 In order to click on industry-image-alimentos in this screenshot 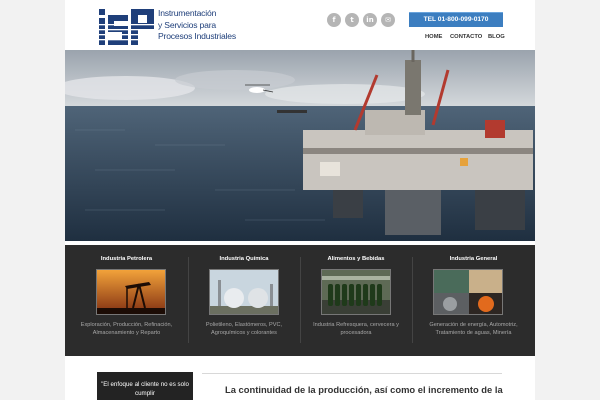, I will do `click(356, 292)`.